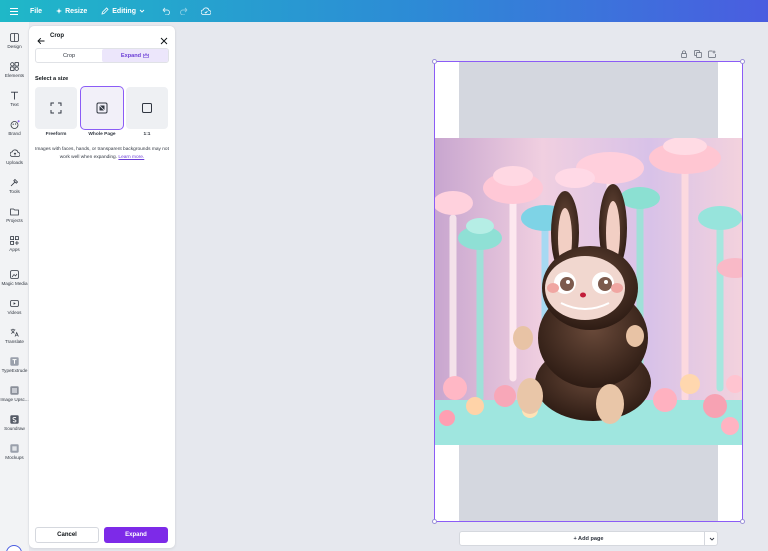 Image resolution: width=768 pixels, height=551 pixels. What do you see at coordinates (15, 240) in the screenshot?
I see `apps-icon` at bounding box center [15, 240].